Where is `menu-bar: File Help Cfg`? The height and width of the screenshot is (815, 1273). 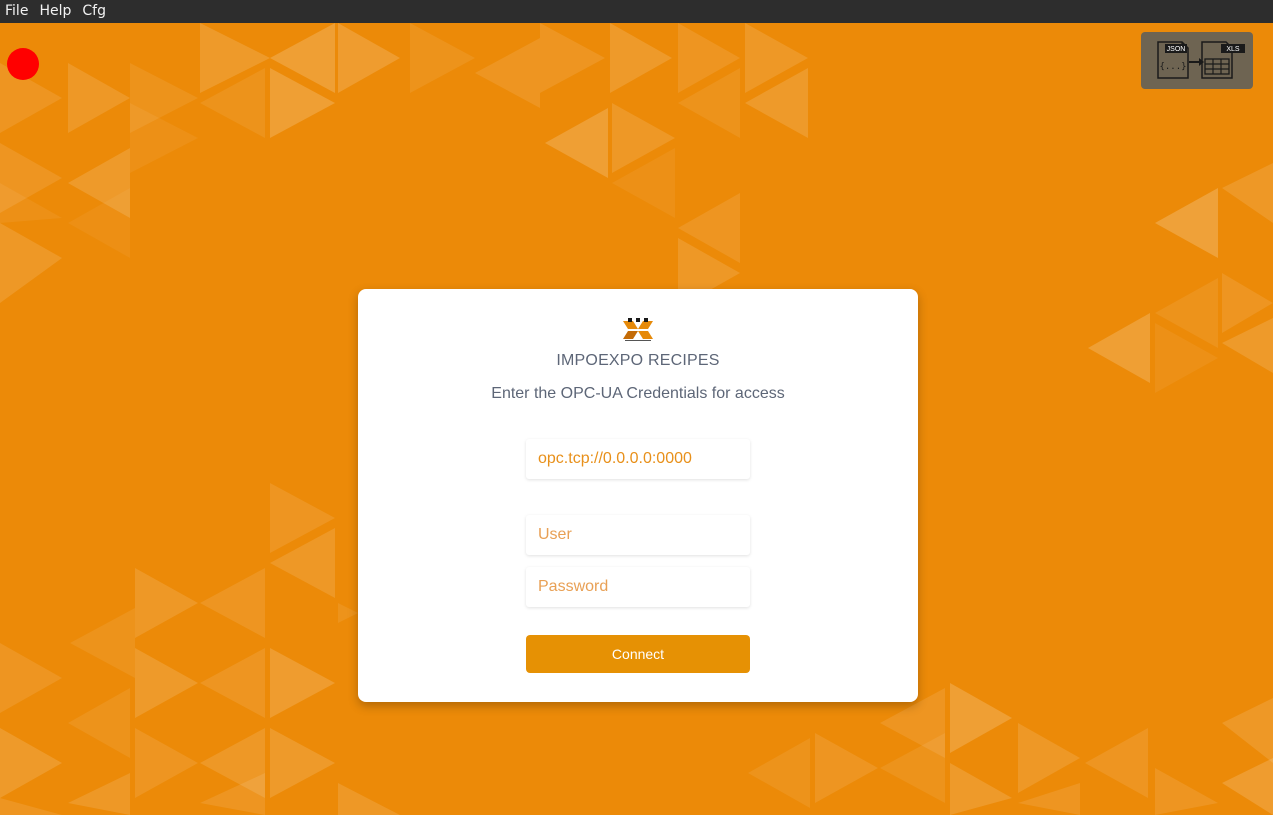
menu-bar: File Help Cfg is located at coordinates (636, 11).